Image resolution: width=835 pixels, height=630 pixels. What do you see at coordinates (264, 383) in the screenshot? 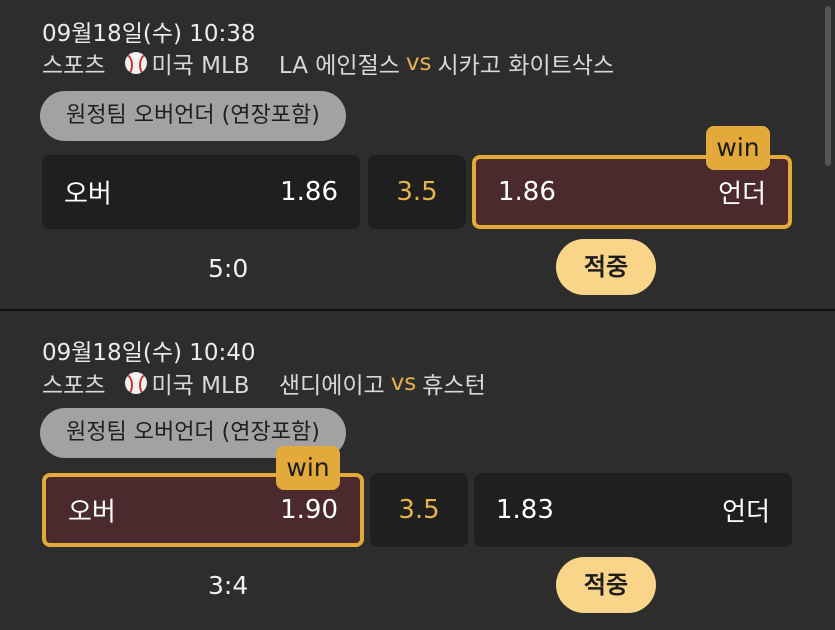
I see `bet-match-info: 스포츠 미국 MLB 샌디에이고 vs 휴스턴` at bounding box center [264, 383].